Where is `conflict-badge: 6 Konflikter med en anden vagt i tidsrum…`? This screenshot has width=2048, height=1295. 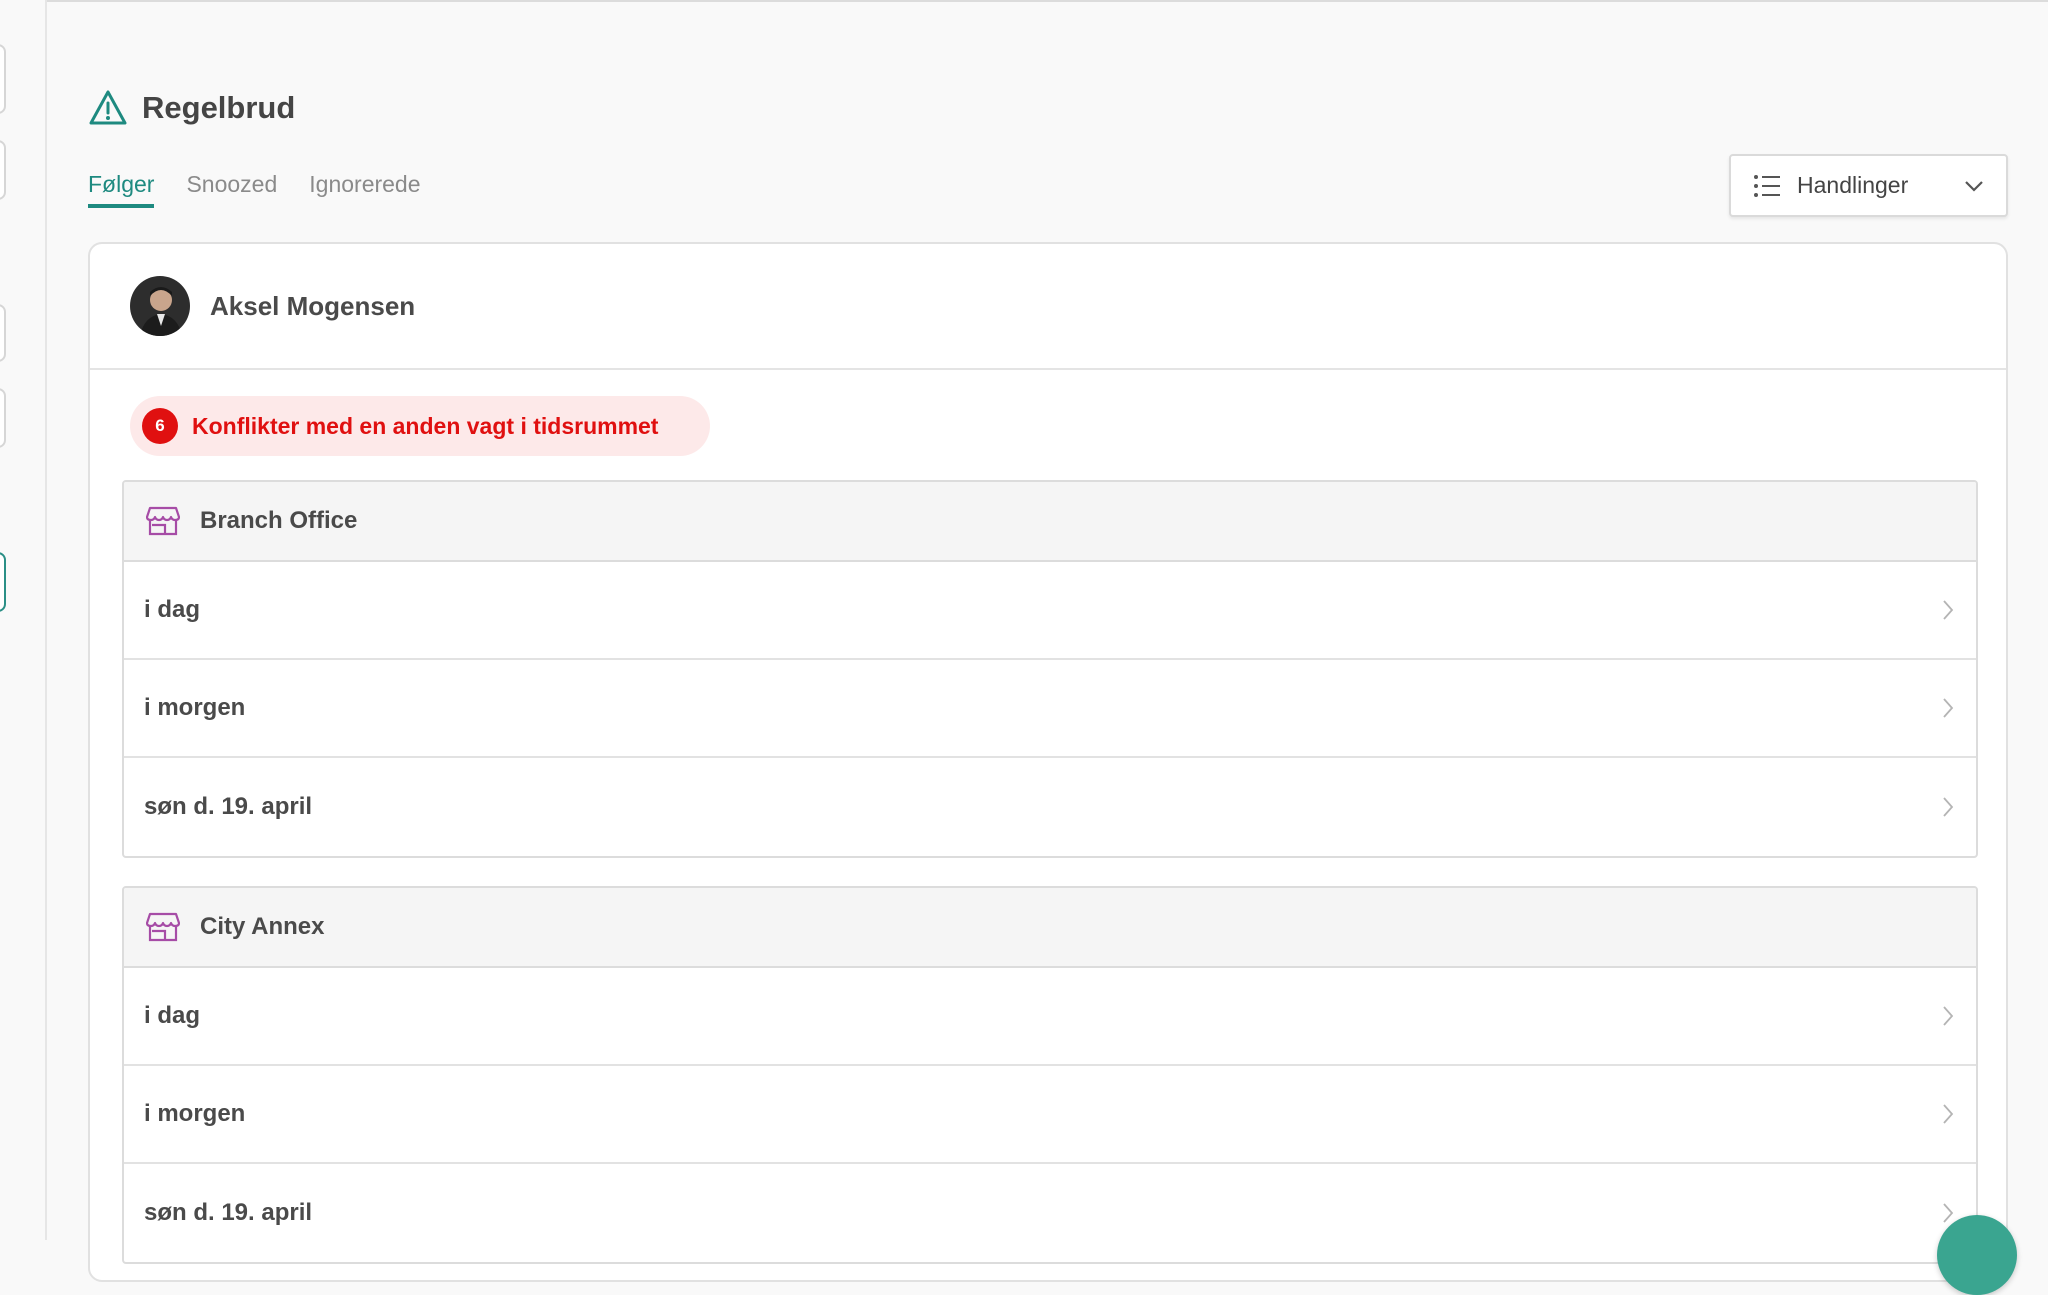 conflict-badge: 6 Konflikter med en anden vagt i tidsrum… is located at coordinates (420, 426).